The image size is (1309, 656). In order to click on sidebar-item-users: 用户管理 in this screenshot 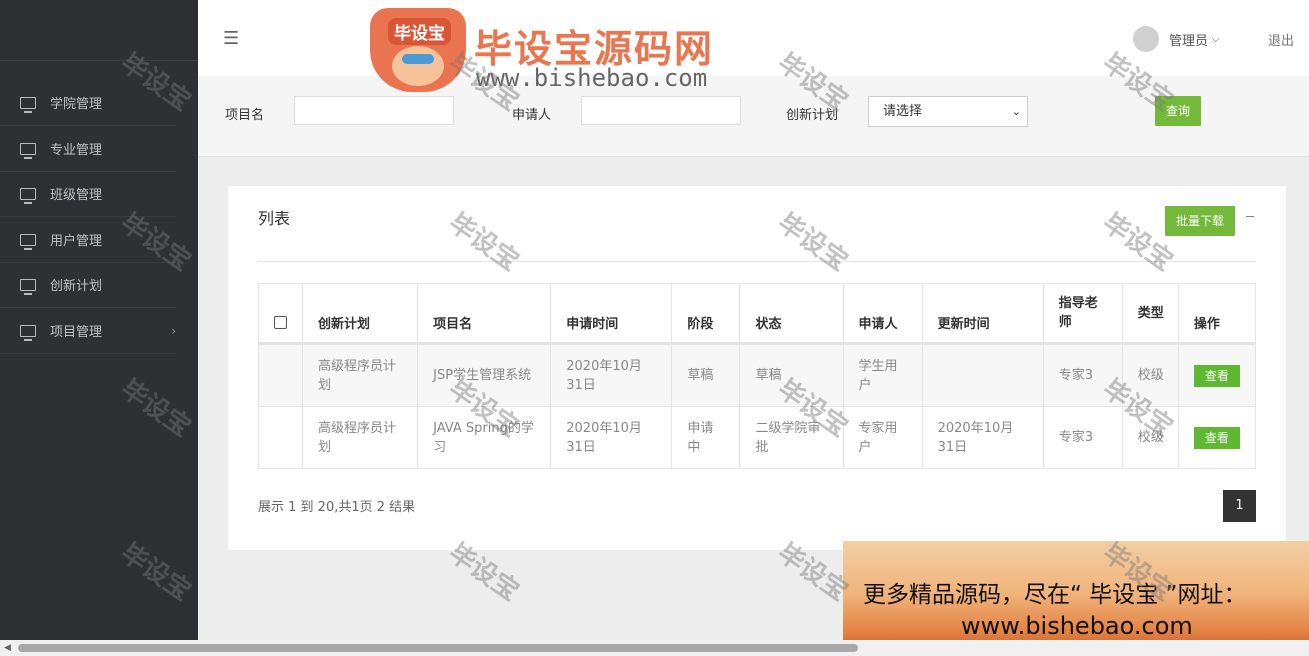, I will do `click(88, 240)`.